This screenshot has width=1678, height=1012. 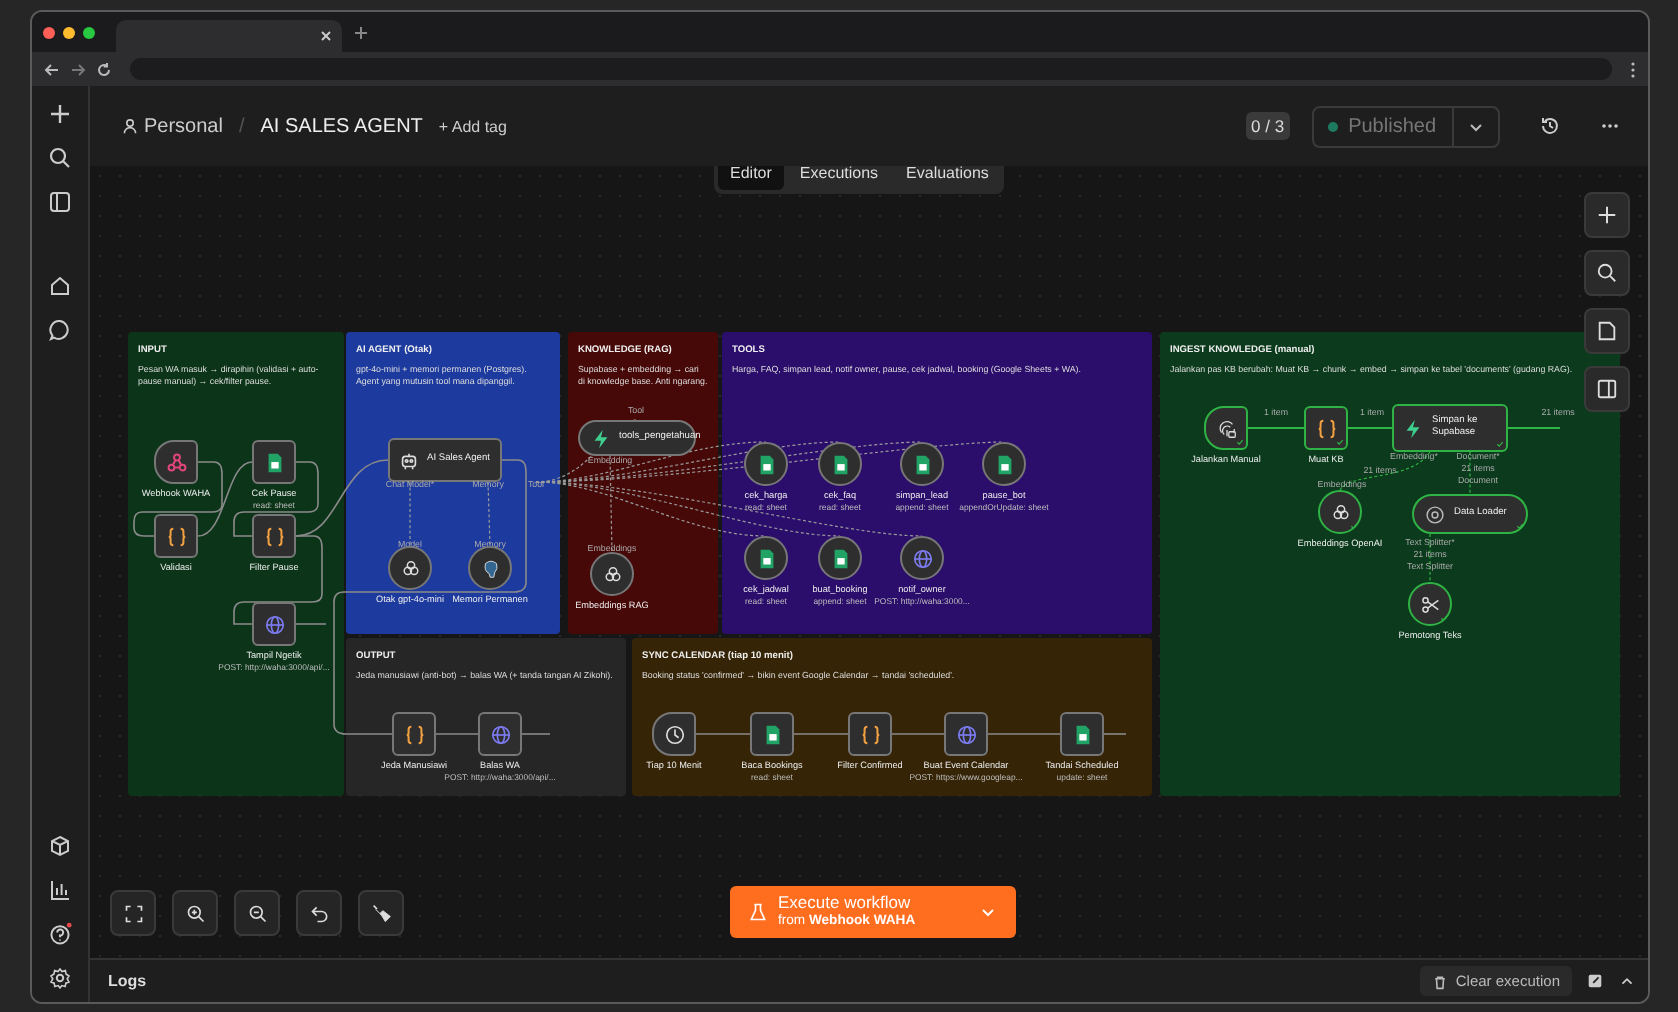 I want to click on clock-icon, so click(x=674, y=734).